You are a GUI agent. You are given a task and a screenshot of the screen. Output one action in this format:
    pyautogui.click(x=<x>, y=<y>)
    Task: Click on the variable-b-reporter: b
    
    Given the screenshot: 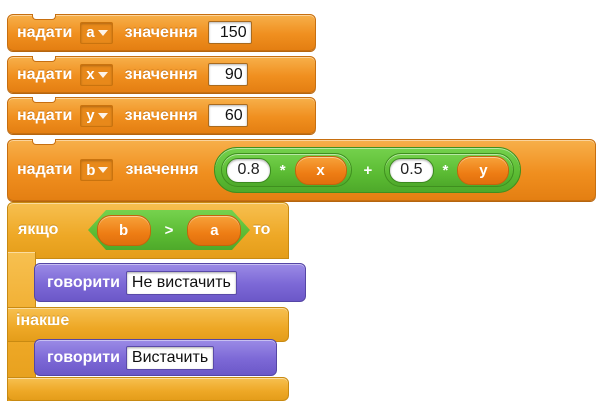 What is the action you would take?
    pyautogui.click(x=124, y=230)
    